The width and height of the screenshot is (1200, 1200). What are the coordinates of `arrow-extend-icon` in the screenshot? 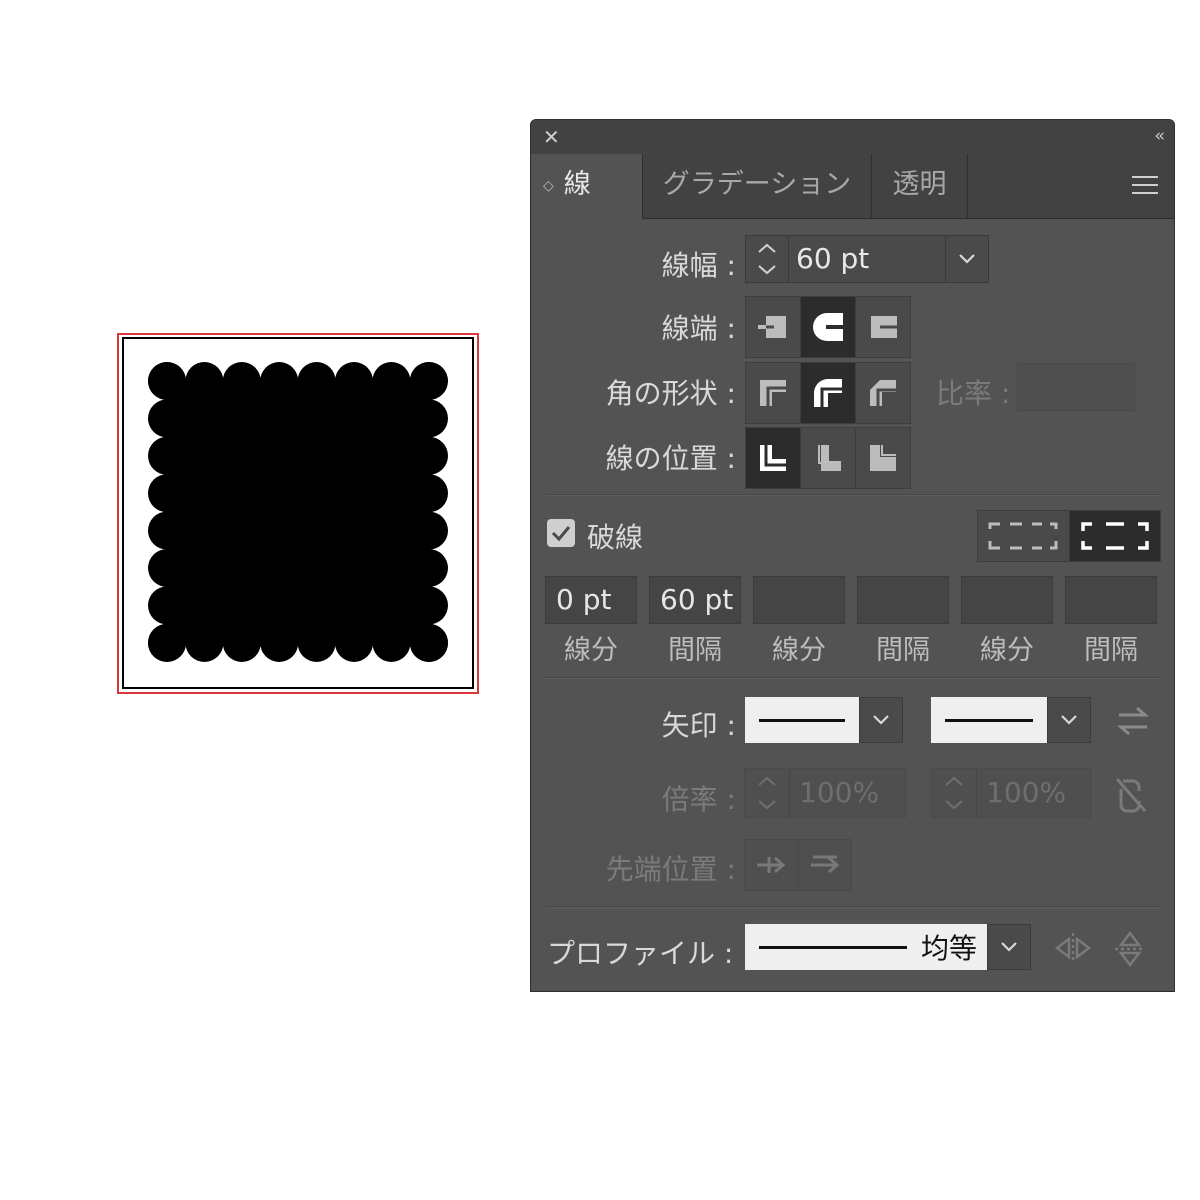 It's located at (771, 865).